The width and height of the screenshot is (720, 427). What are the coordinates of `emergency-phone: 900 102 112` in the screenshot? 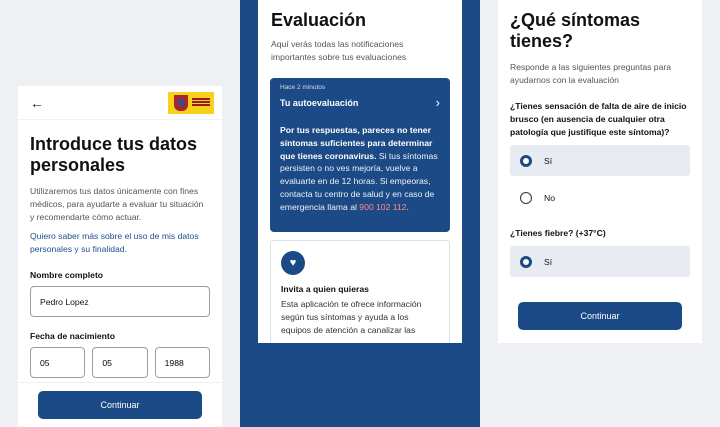 It's located at (382, 207).